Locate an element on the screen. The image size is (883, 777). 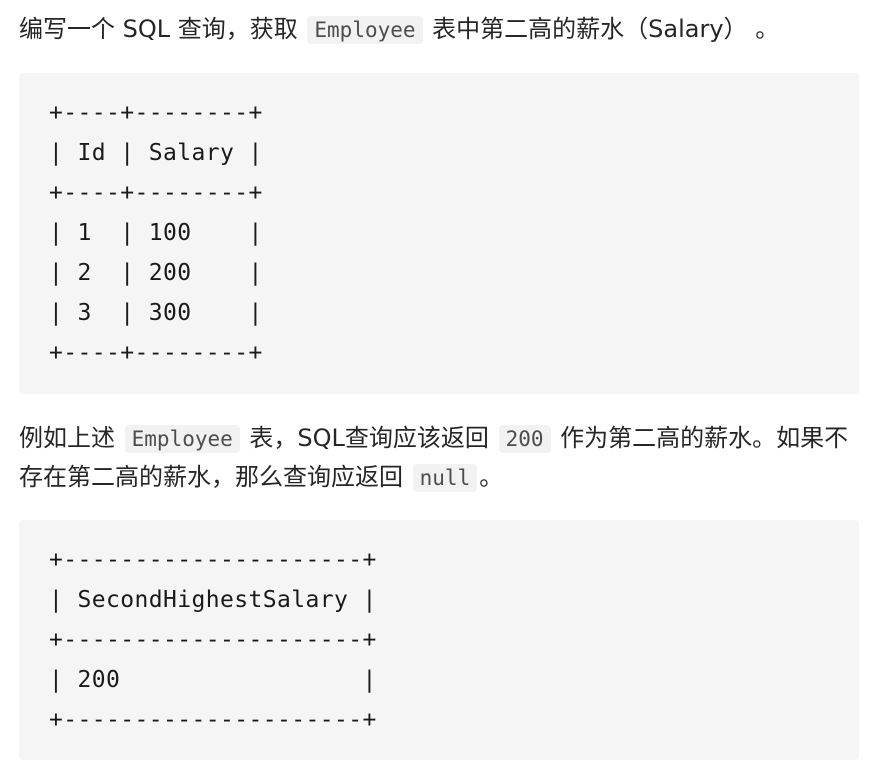
inline-code-200: 200 is located at coordinates (524, 439).